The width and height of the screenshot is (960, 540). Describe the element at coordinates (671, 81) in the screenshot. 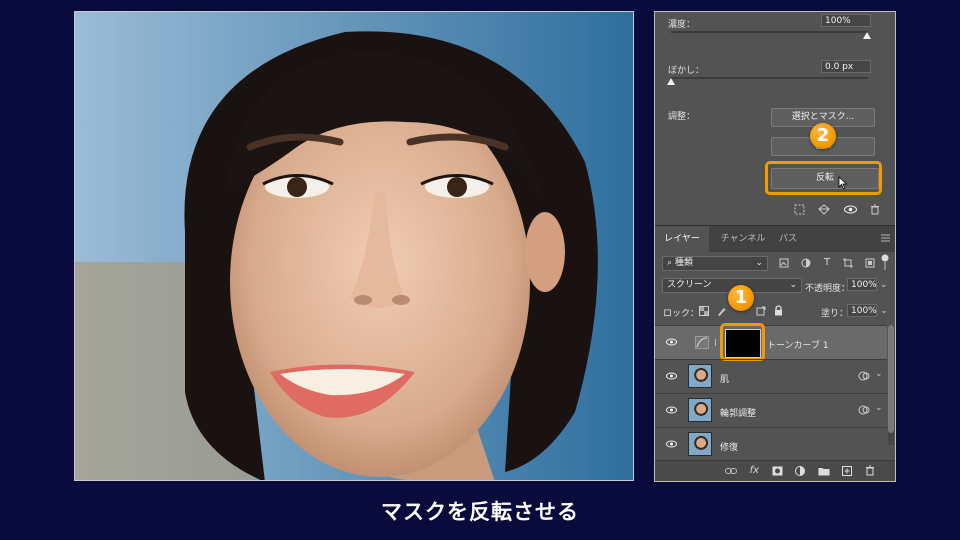

I see `feather-slider-handle` at that location.